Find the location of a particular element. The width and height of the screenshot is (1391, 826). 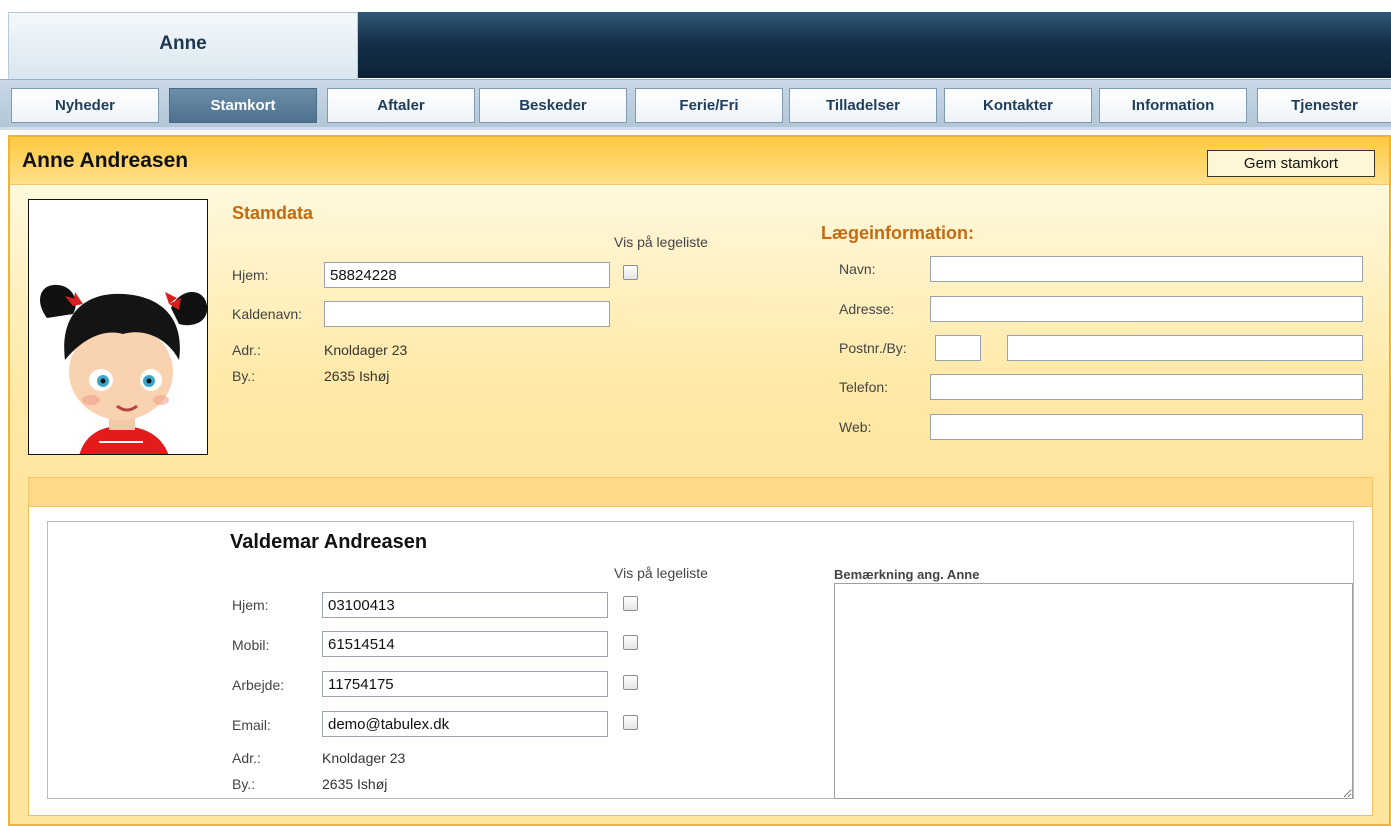

hjem-vis-checkbox is located at coordinates (630, 272).